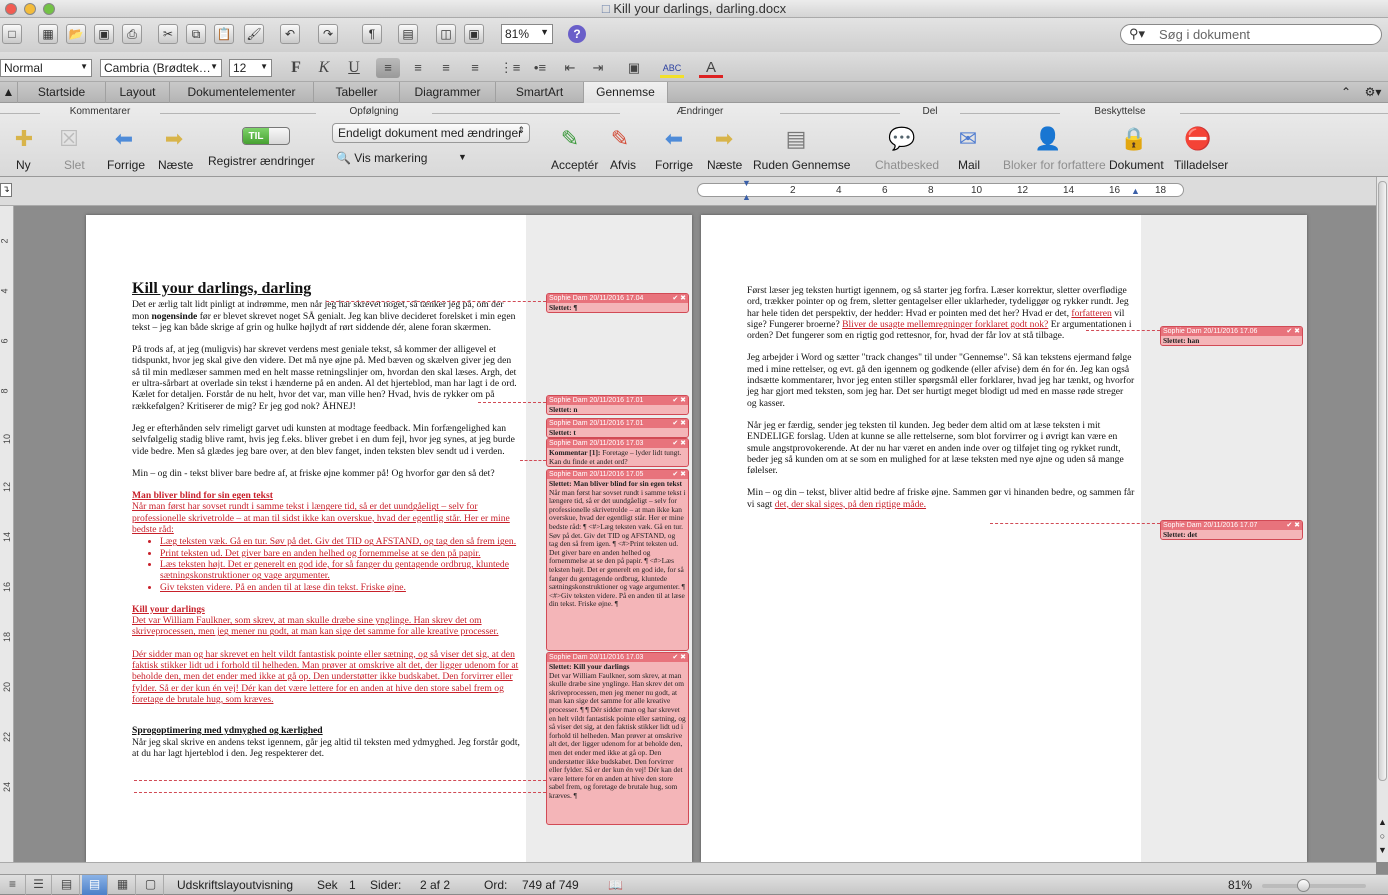 This screenshot has width=1388, height=895. I want to click on previous-comment-icon: ⬅, so click(124, 139).